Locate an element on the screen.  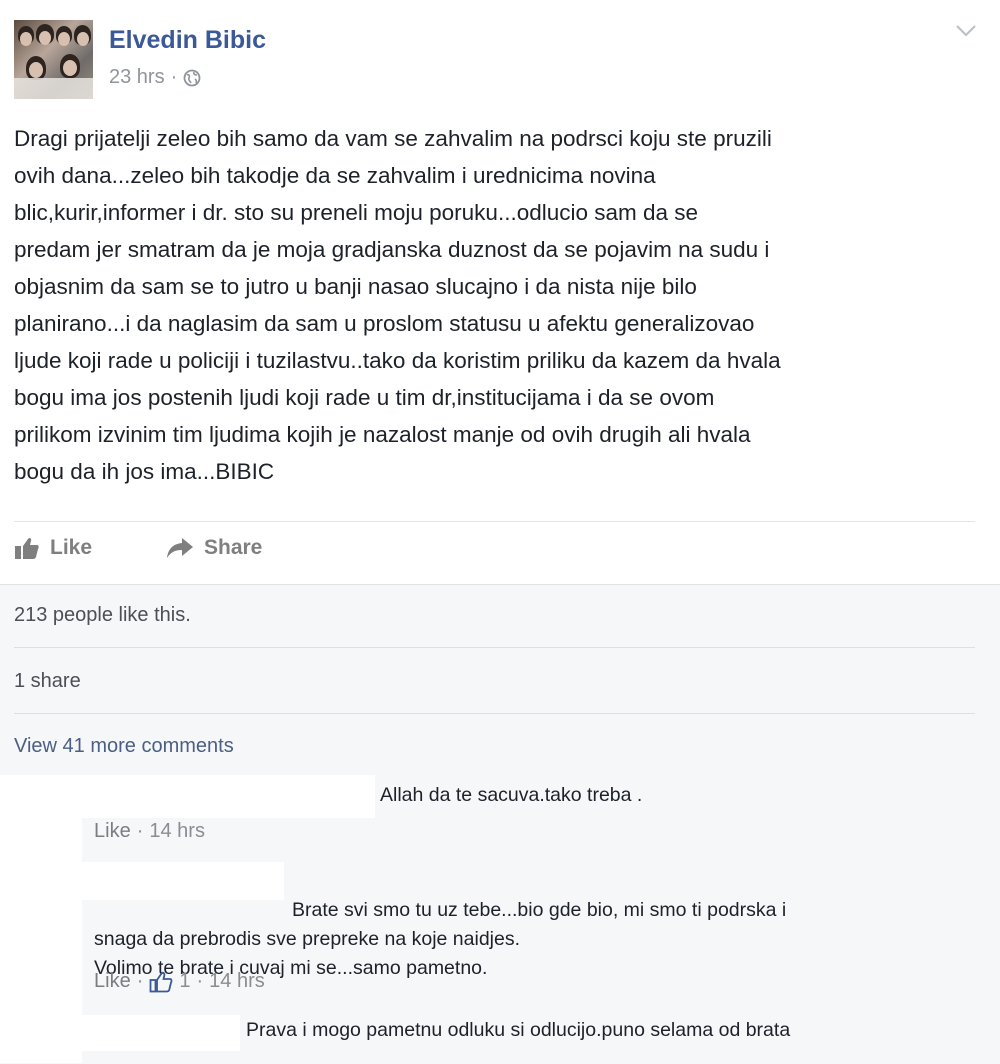
like-count: 213 people like this. is located at coordinates (102, 615).